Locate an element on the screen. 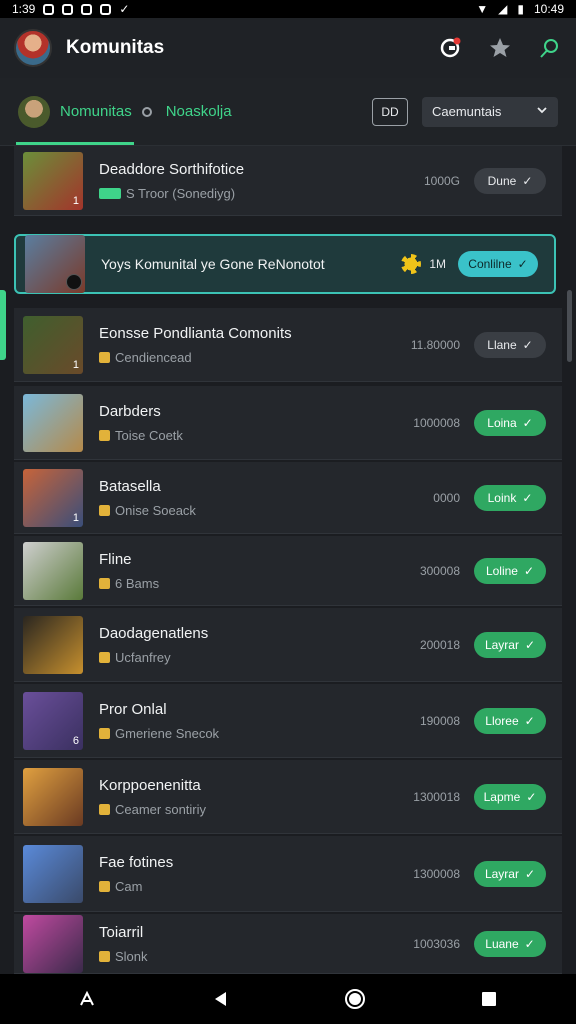 The width and height of the screenshot is (576, 1024). star-icon is located at coordinates (500, 48).